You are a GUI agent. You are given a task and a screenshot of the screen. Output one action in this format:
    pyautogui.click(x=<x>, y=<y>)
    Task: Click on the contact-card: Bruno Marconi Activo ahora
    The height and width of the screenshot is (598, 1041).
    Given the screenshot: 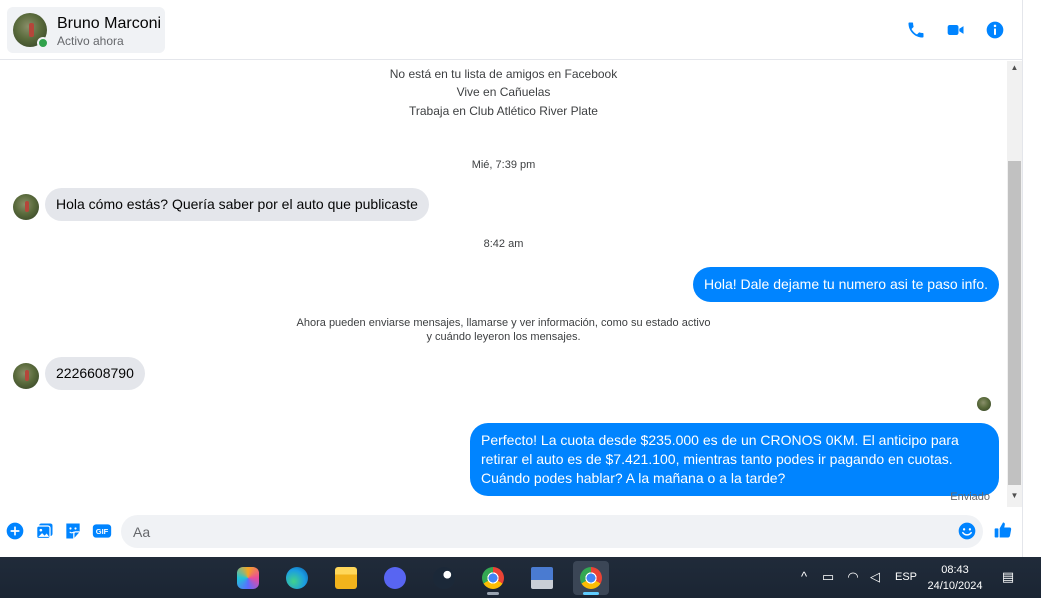 What is the action you would take?
    pyautogui.click(x=86, y=30)
    